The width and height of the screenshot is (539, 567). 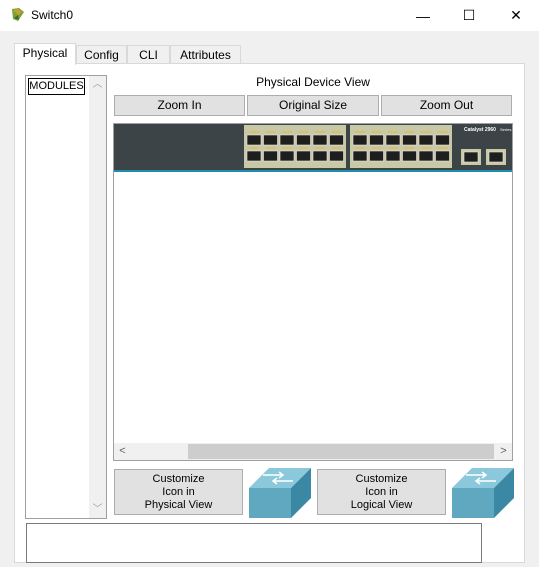 What do you see at coordinates (101, 54) in the screenshot?
I see `tab-config: Config` at bounding box center [101, 54].